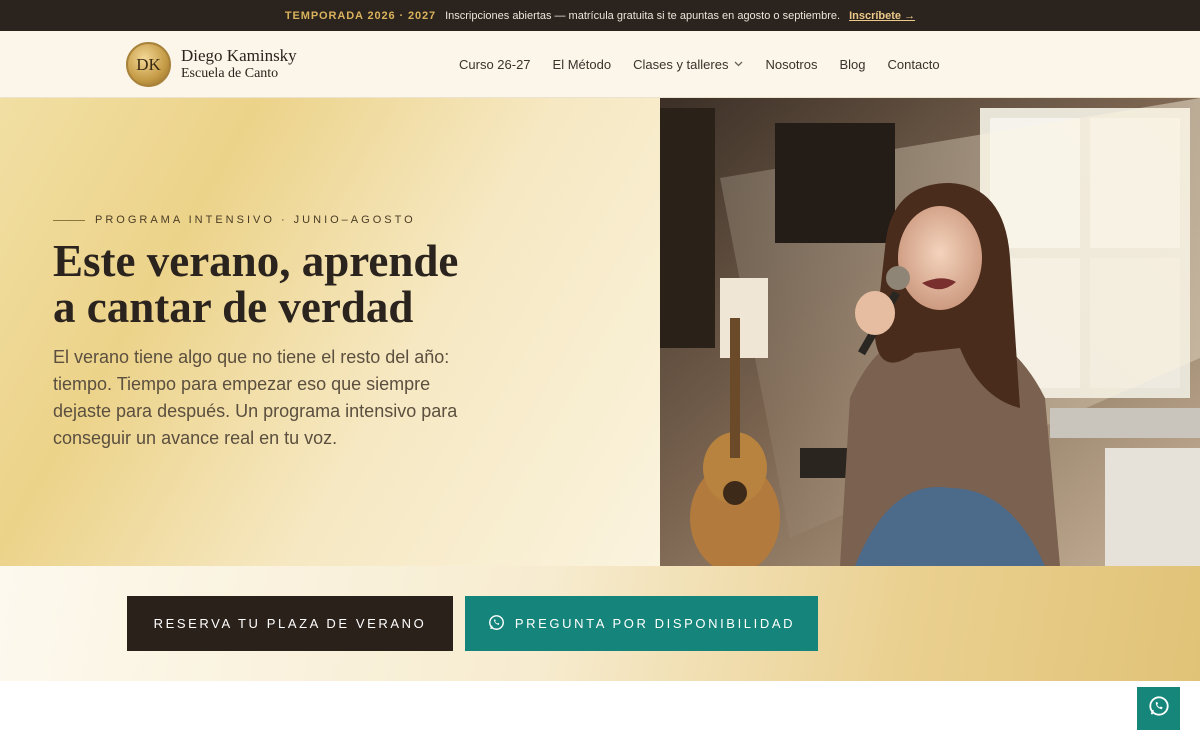  Describe the element at coordinates (681, 64) in the screenshot. I see `nav-label: Clases y talleres` at that location.